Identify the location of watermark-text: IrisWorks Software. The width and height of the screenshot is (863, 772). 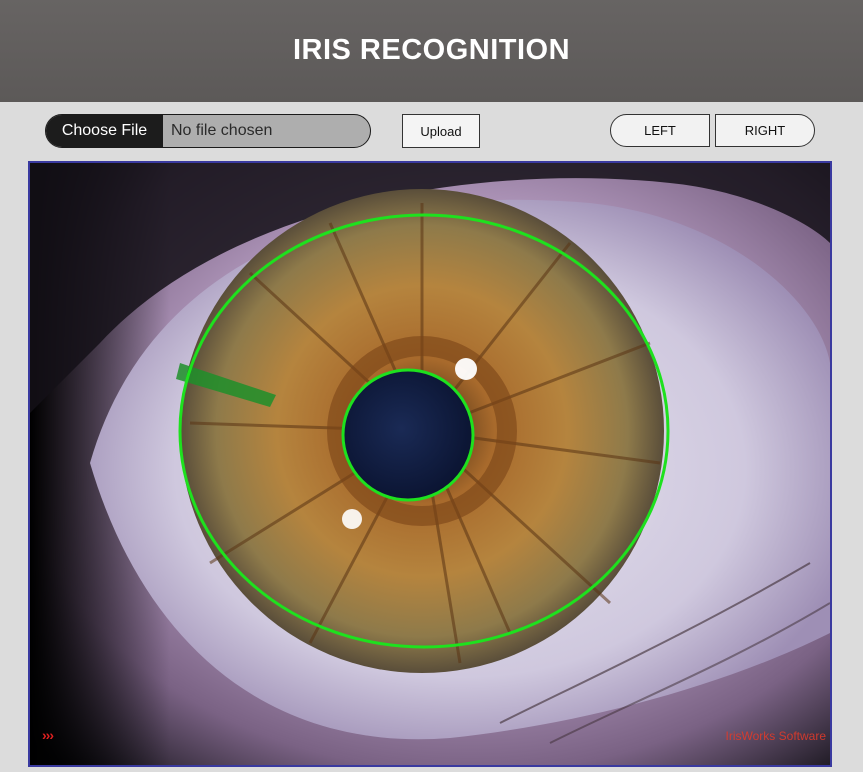
(775, 736).